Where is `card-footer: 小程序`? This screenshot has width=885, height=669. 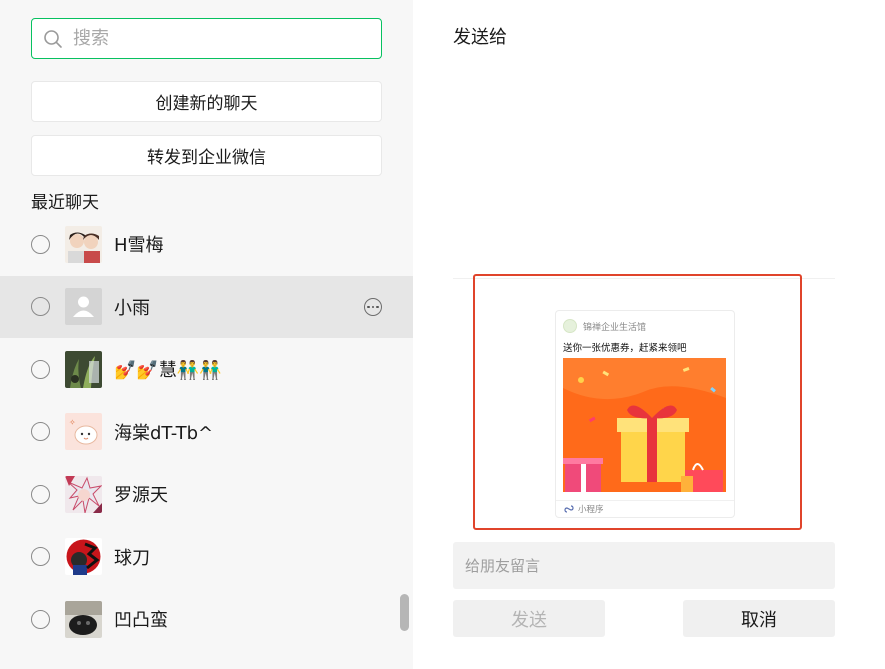
card-footer: 小程序 is located at coordinates (645, 508).